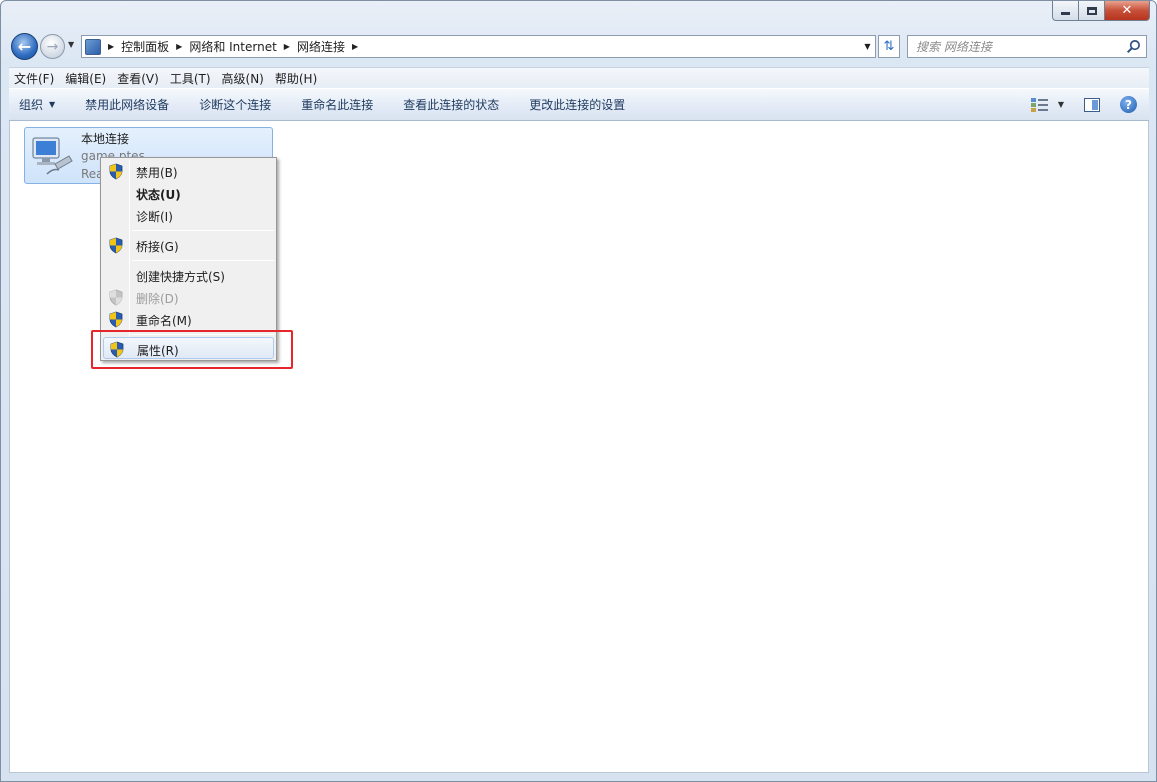 This screenshot has width=1157, height=782. Describe the element at coordinates (243, 78) in the screenshot. I see `menu-advanced: 高级(N)` at that location.